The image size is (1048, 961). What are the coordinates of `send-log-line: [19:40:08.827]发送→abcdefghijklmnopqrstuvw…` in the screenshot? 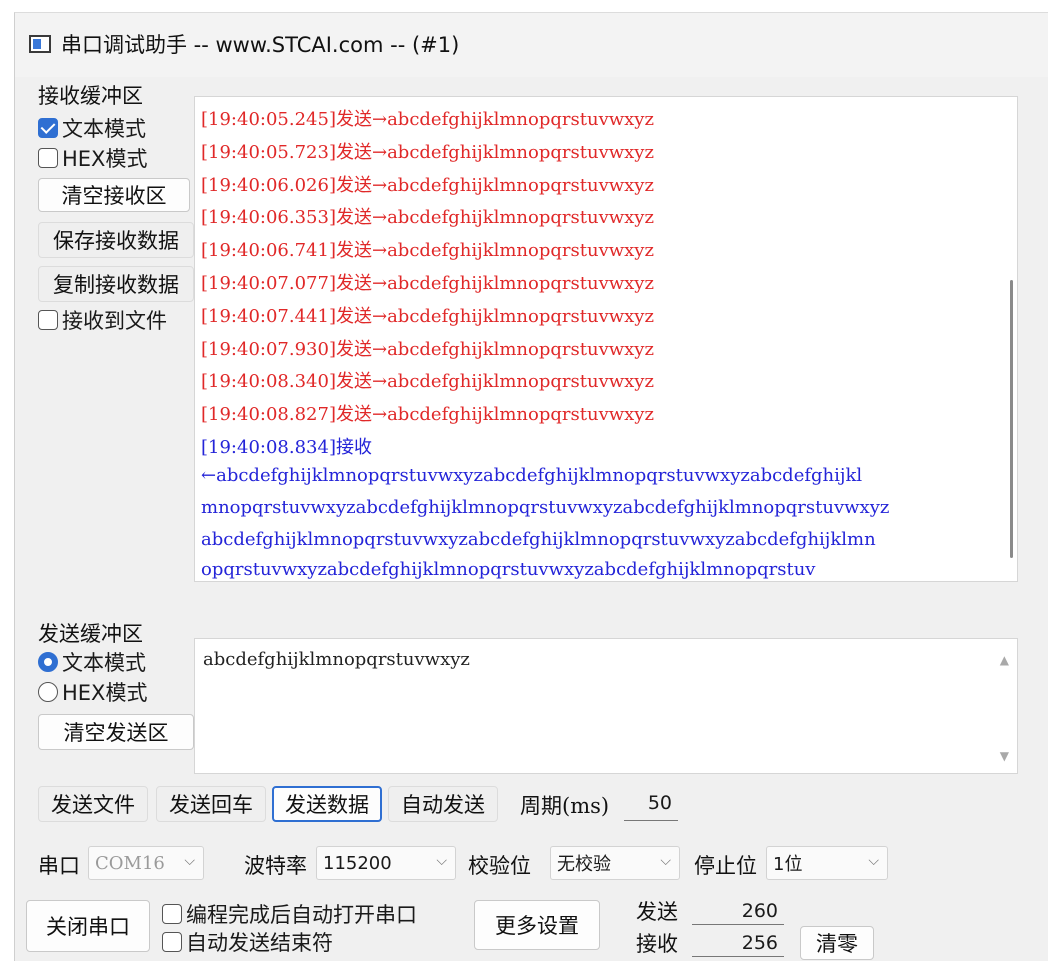 It's located at (427, 413).